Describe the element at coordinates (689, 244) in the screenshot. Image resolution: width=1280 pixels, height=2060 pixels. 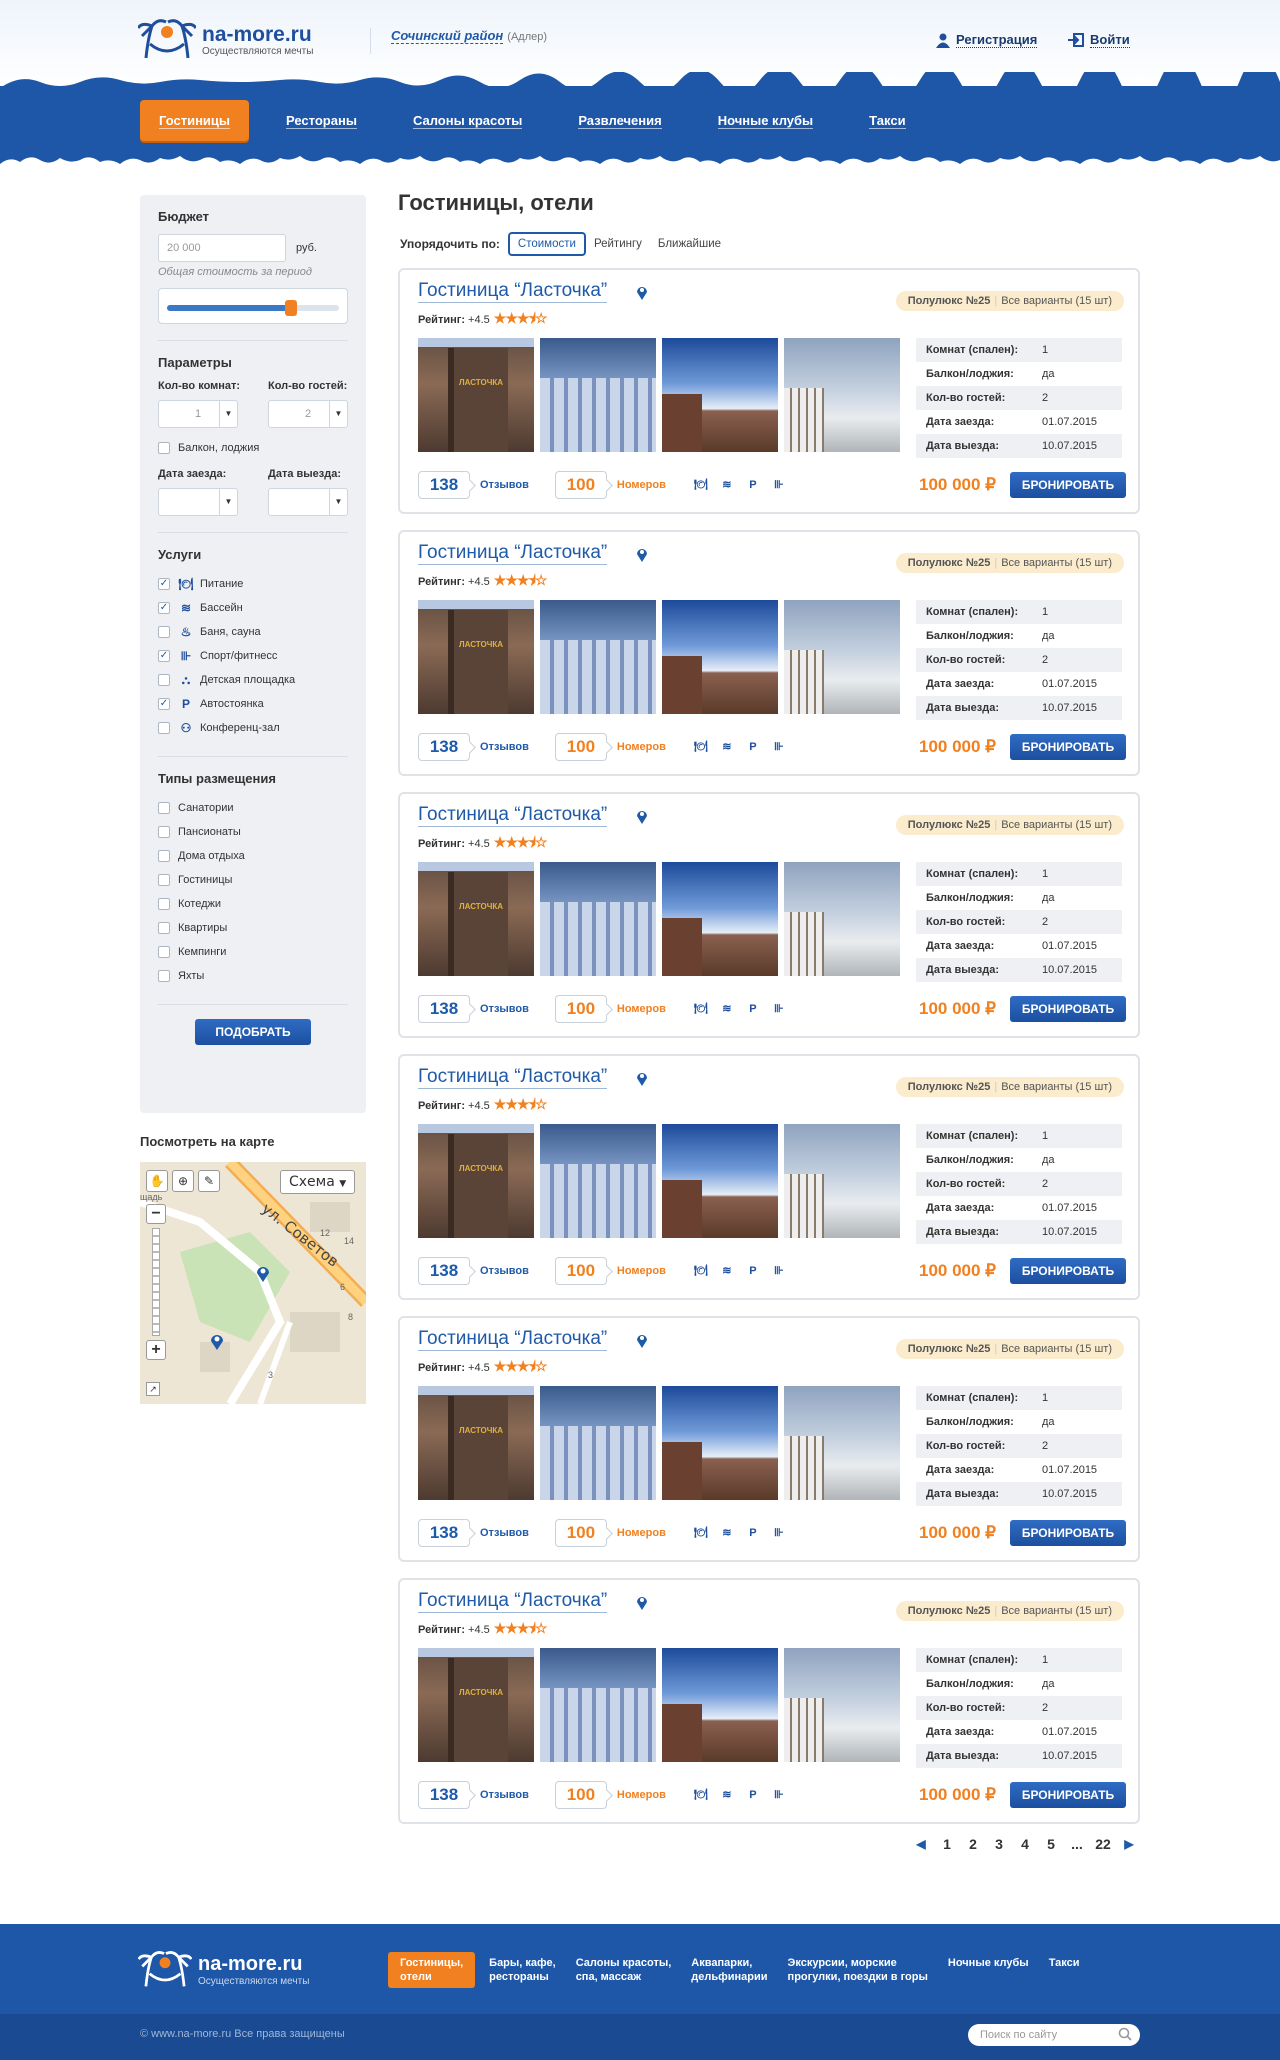
I see `sort-by-nearest: Ближайшие` at that location.